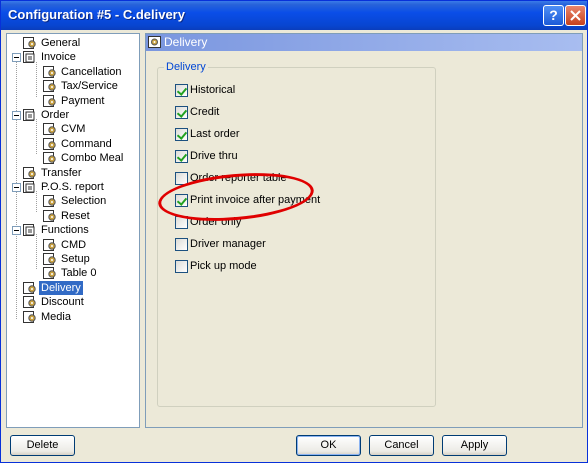  Describe the element at coordinates (205, 112) in the screenshot. I see `checkbox-label: Credit` at that location.